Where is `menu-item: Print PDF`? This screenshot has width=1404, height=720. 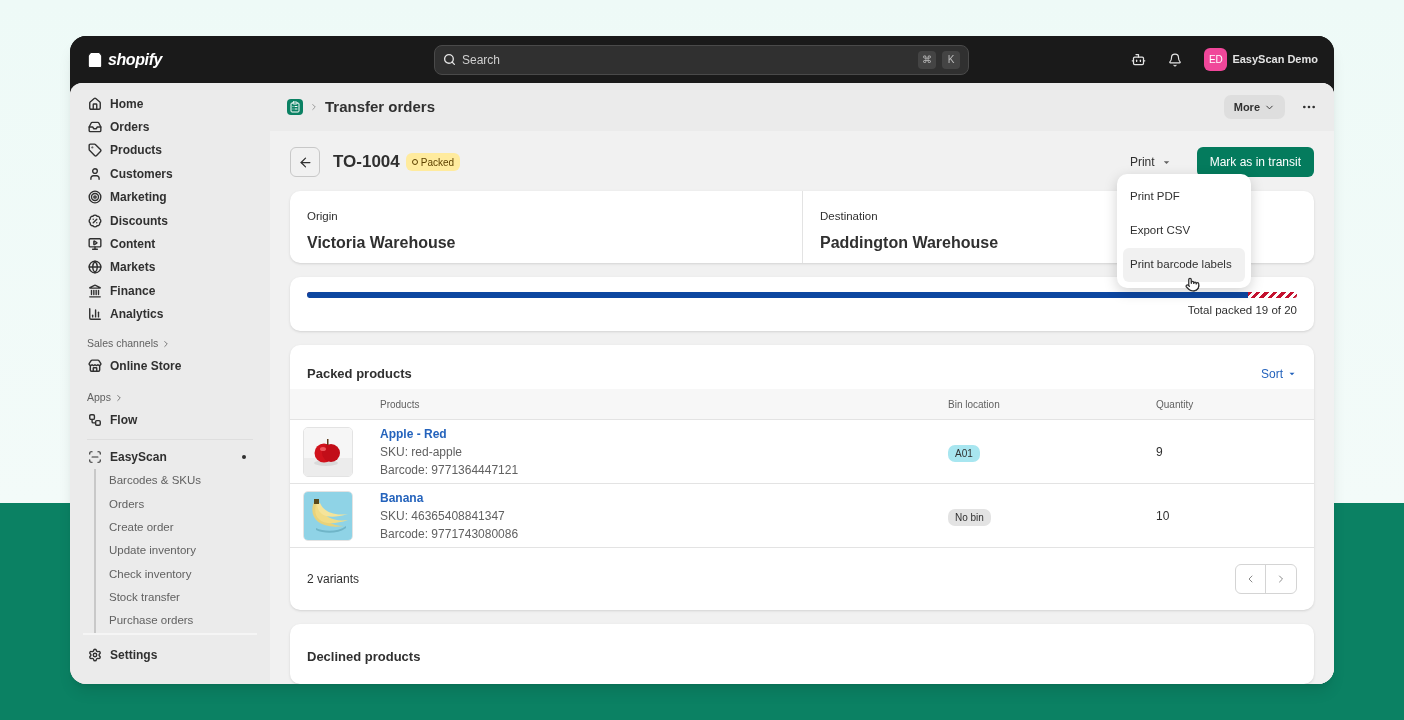
menu-item: Print PDF is located at coordinates (1184, 197).